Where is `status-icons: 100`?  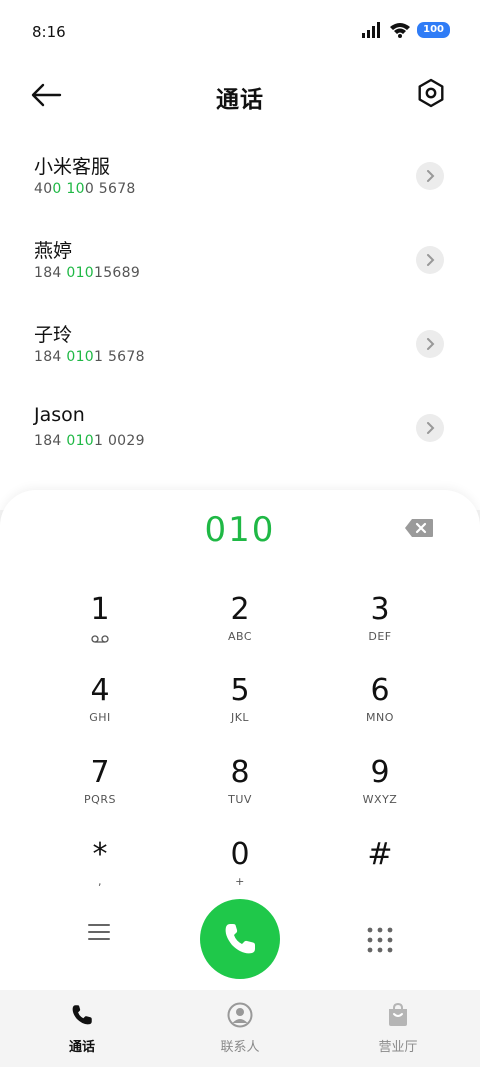
status-icons: 100 is located at coordinates (405, 30).